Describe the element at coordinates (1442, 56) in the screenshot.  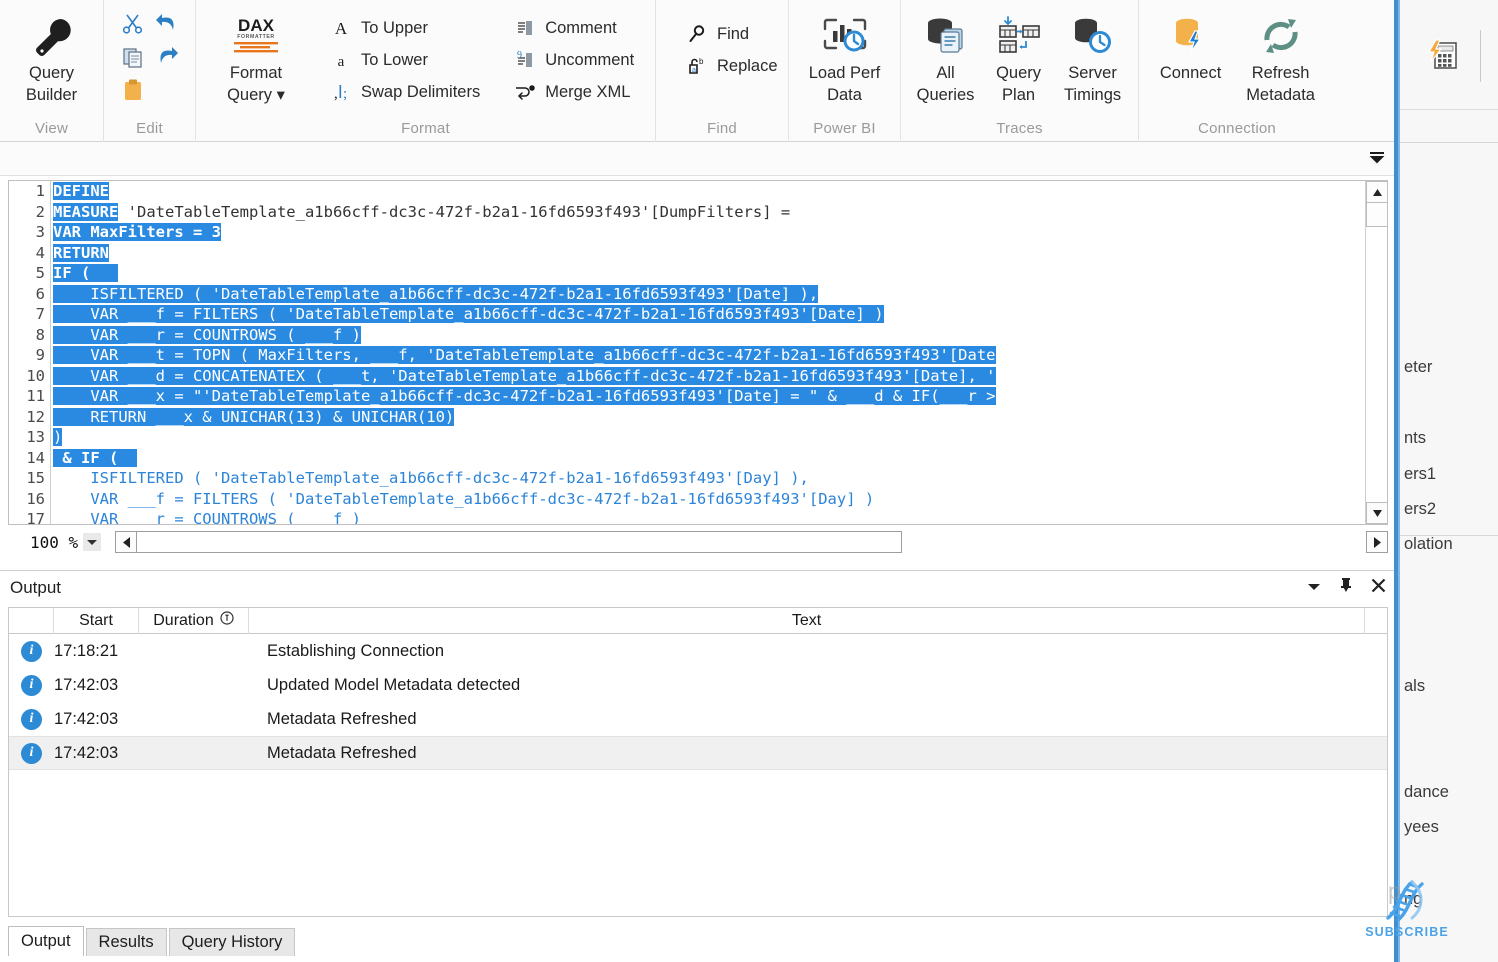
I see `run-query-icon` at that location.